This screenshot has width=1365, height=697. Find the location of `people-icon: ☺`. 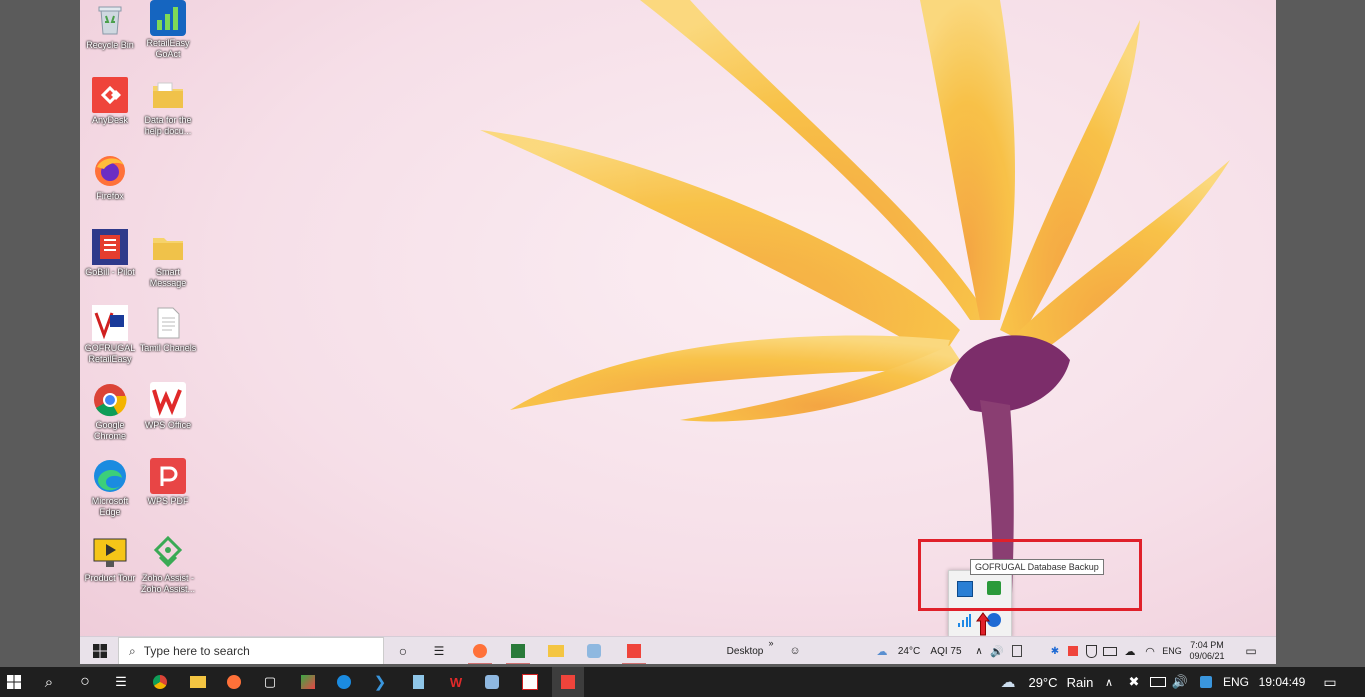

people-icon: ☺ is located at coordinates (795, 650).